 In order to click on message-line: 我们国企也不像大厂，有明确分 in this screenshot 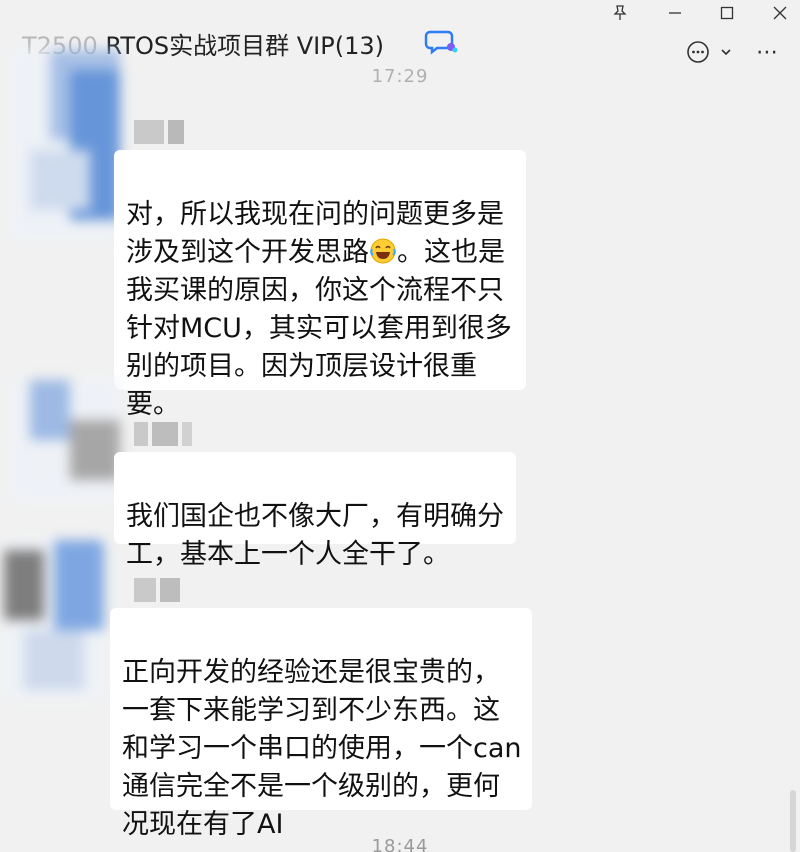, I will do `click(315, 516)`.